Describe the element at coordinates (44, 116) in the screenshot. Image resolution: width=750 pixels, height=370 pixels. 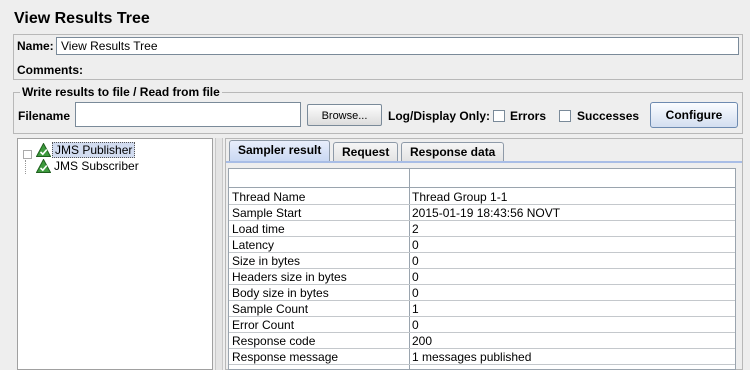
I see `filename-label: Filename` at that location.